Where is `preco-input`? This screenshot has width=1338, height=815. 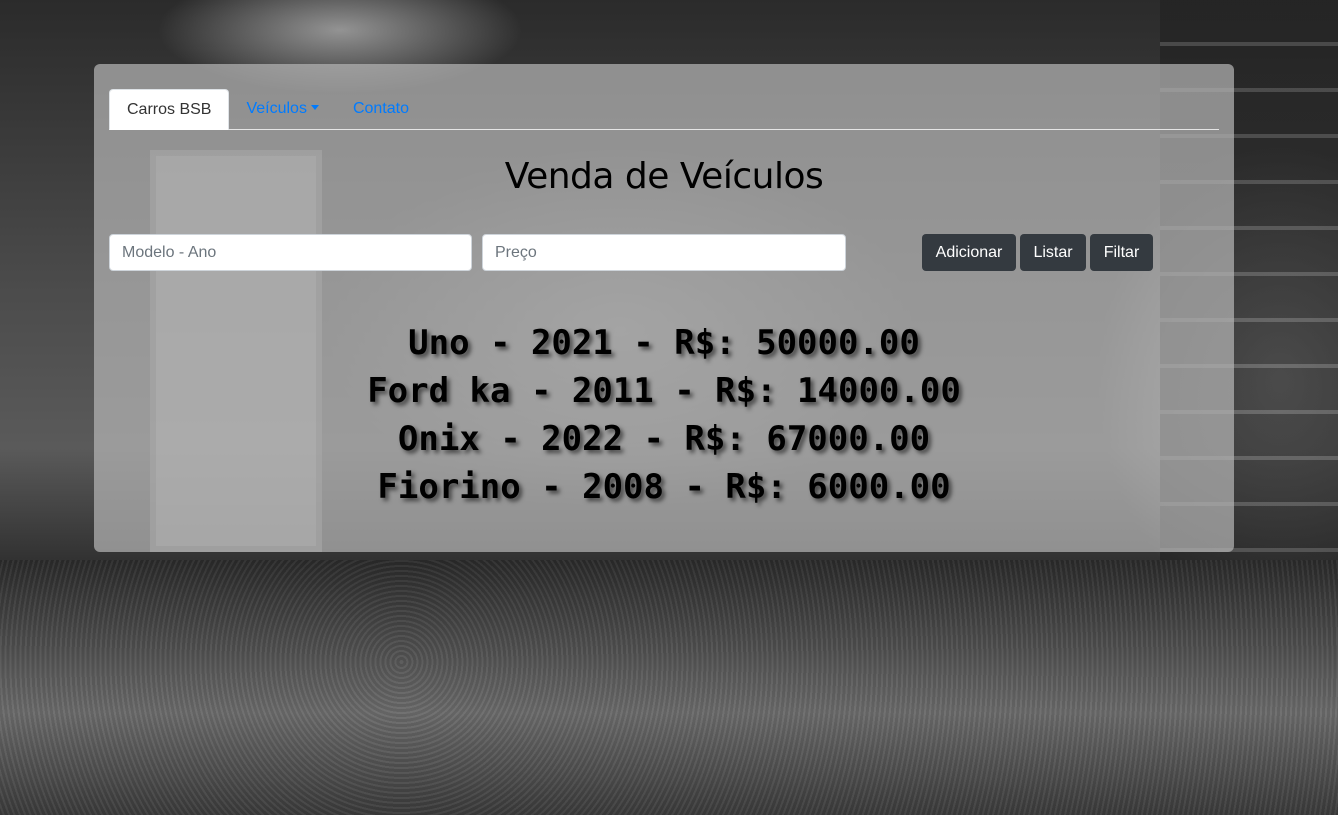 preco-input is located at coordinates (664, 252).